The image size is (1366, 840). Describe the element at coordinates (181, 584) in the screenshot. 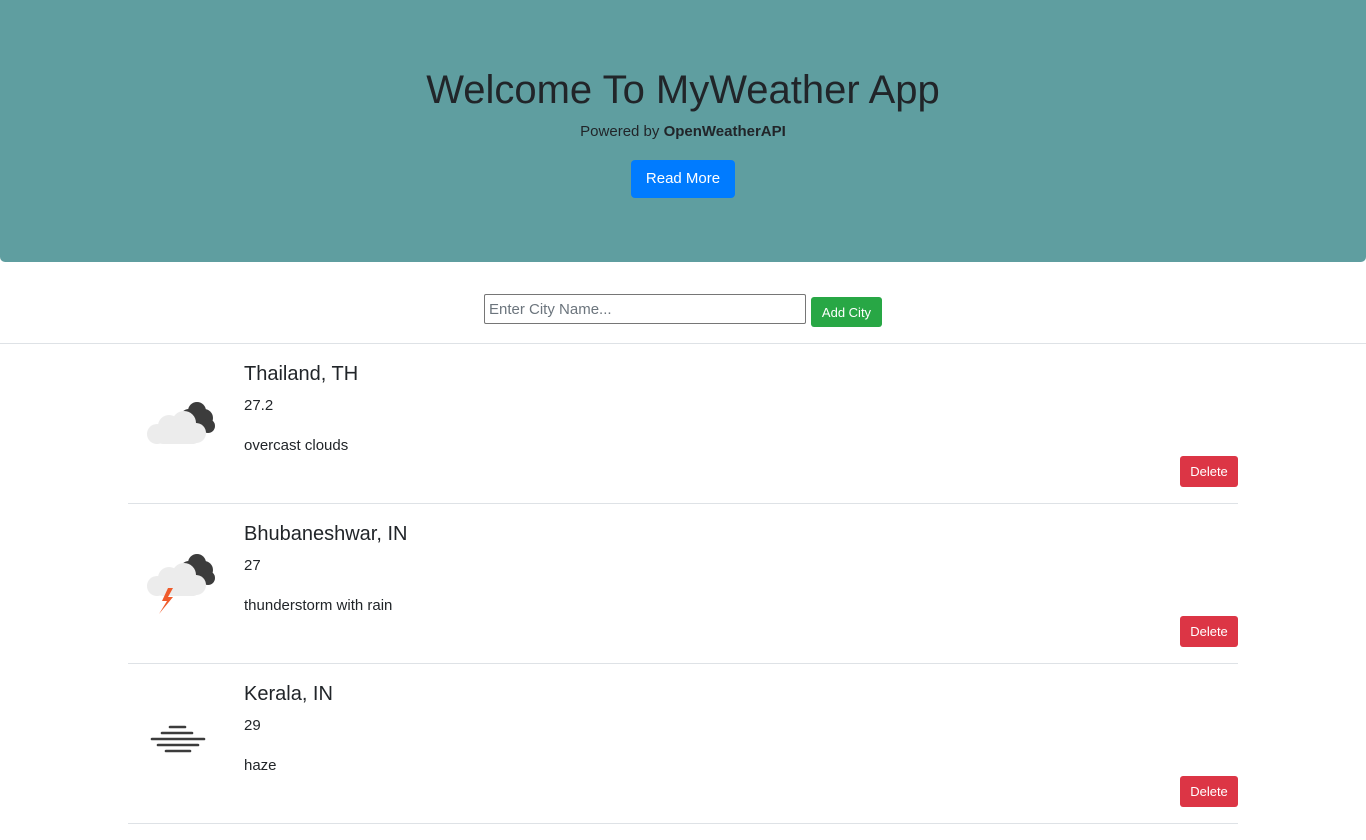

I see `thunderstorm-icon` at that location.